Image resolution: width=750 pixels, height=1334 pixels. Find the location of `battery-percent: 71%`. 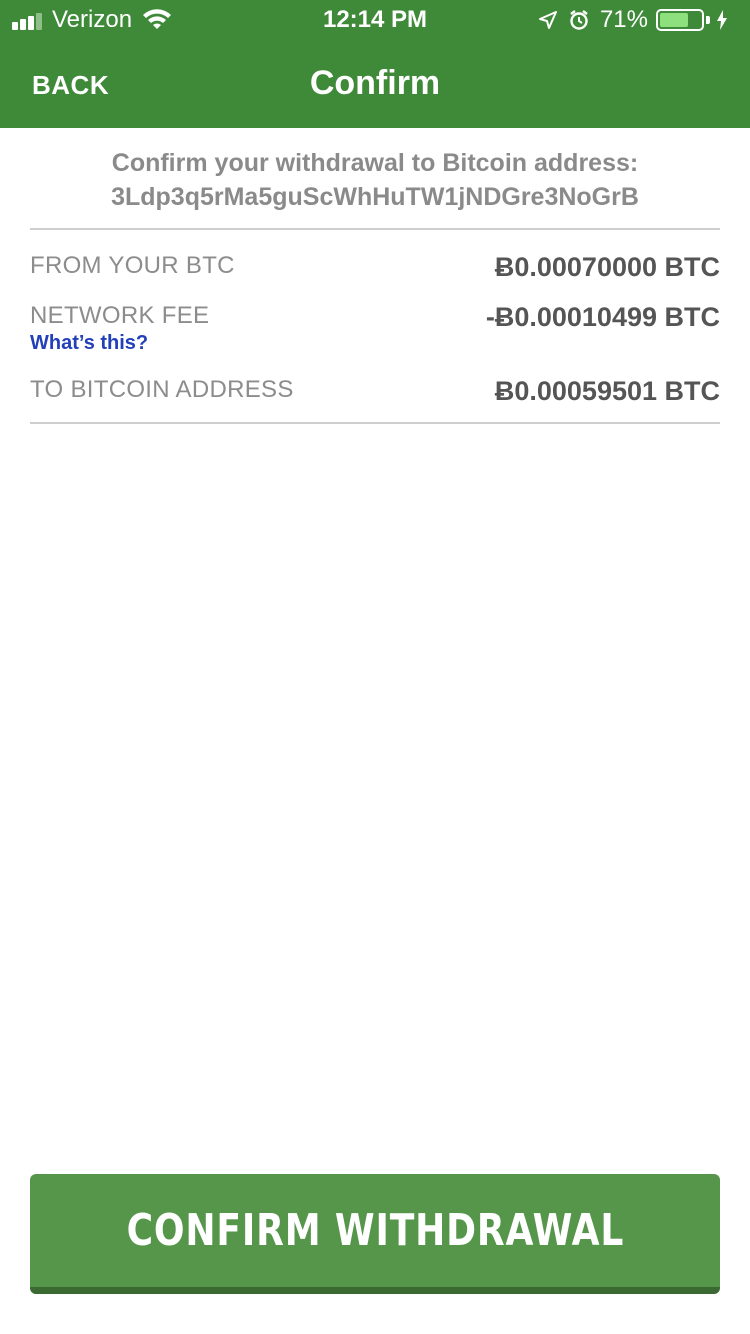

battery-percent: 71% is located at coordinates (623, 19).